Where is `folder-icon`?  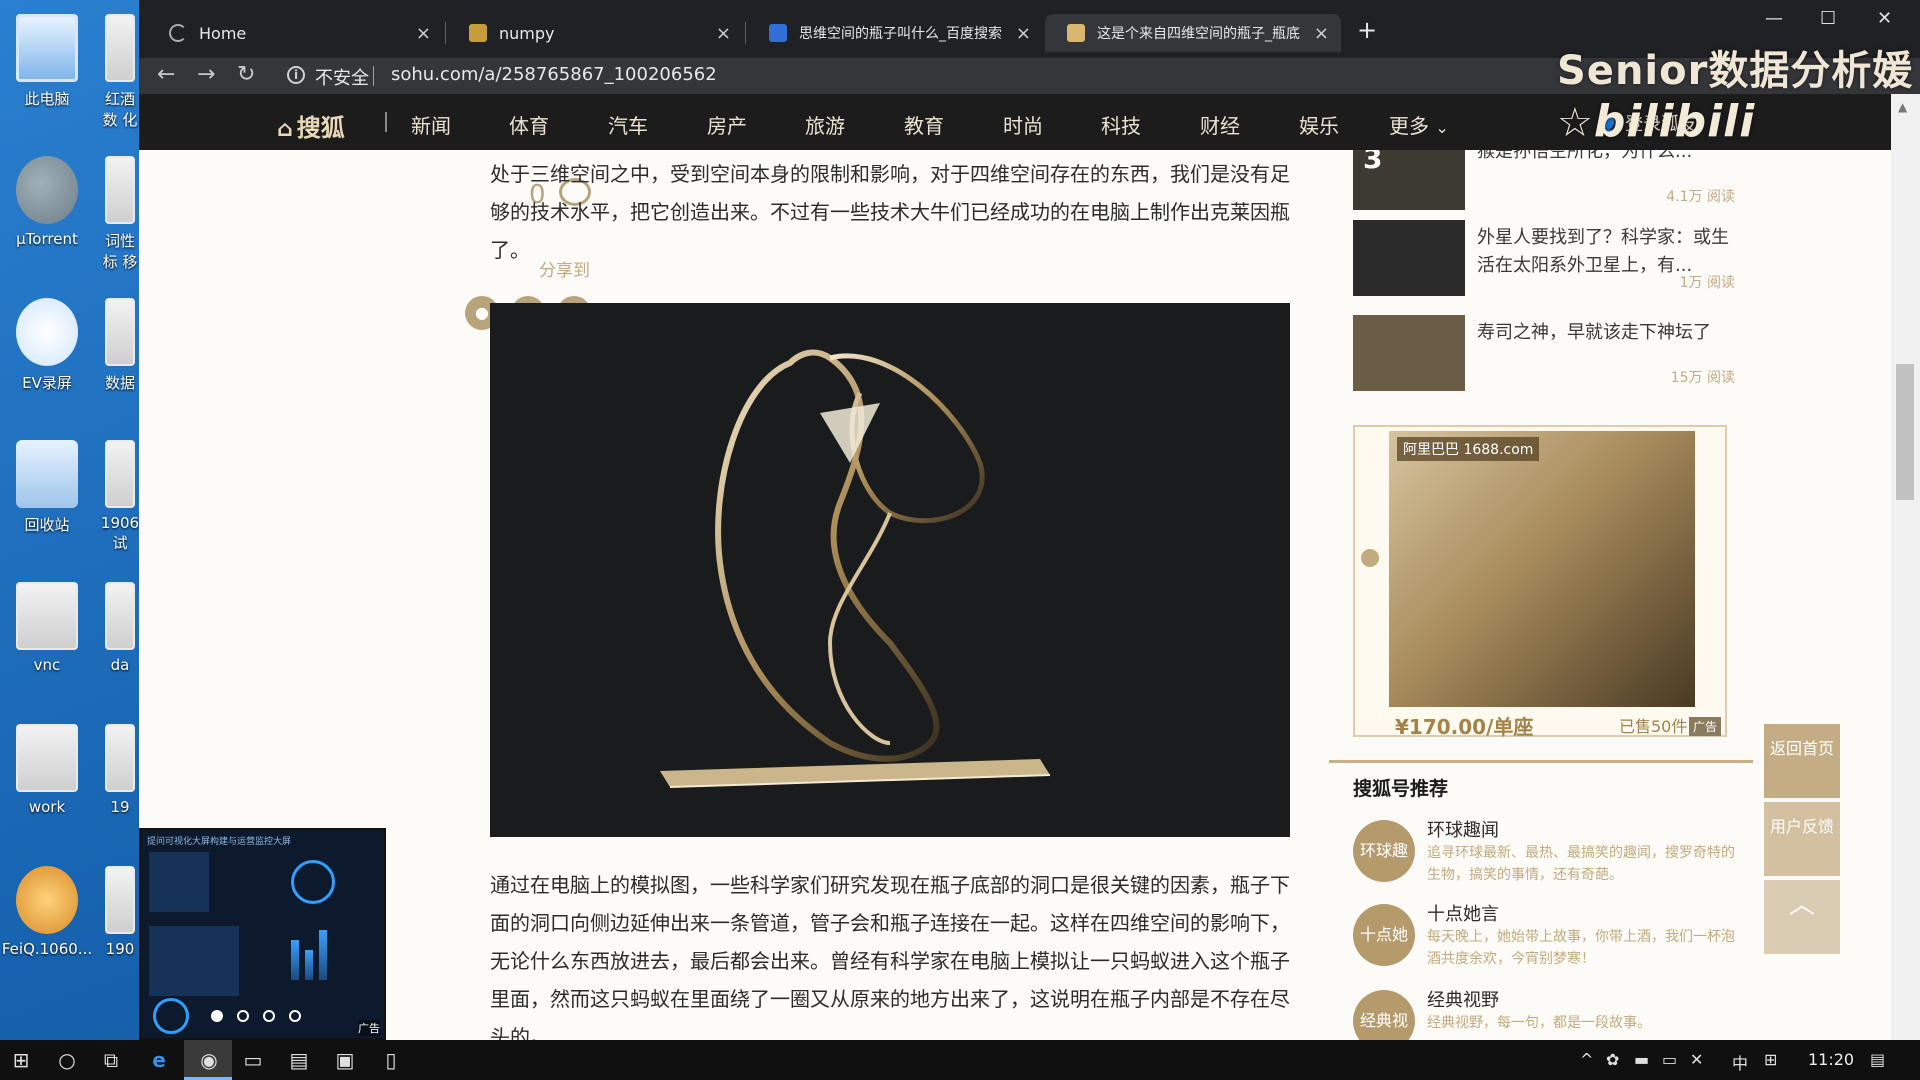 folder-icon is located at coordinates (120, 332).